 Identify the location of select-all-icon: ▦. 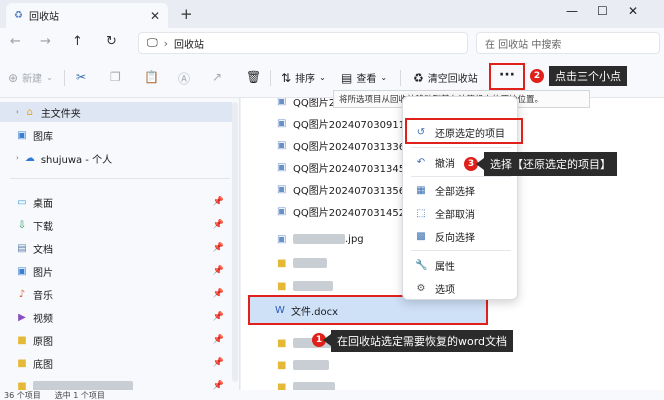
(421, 190).